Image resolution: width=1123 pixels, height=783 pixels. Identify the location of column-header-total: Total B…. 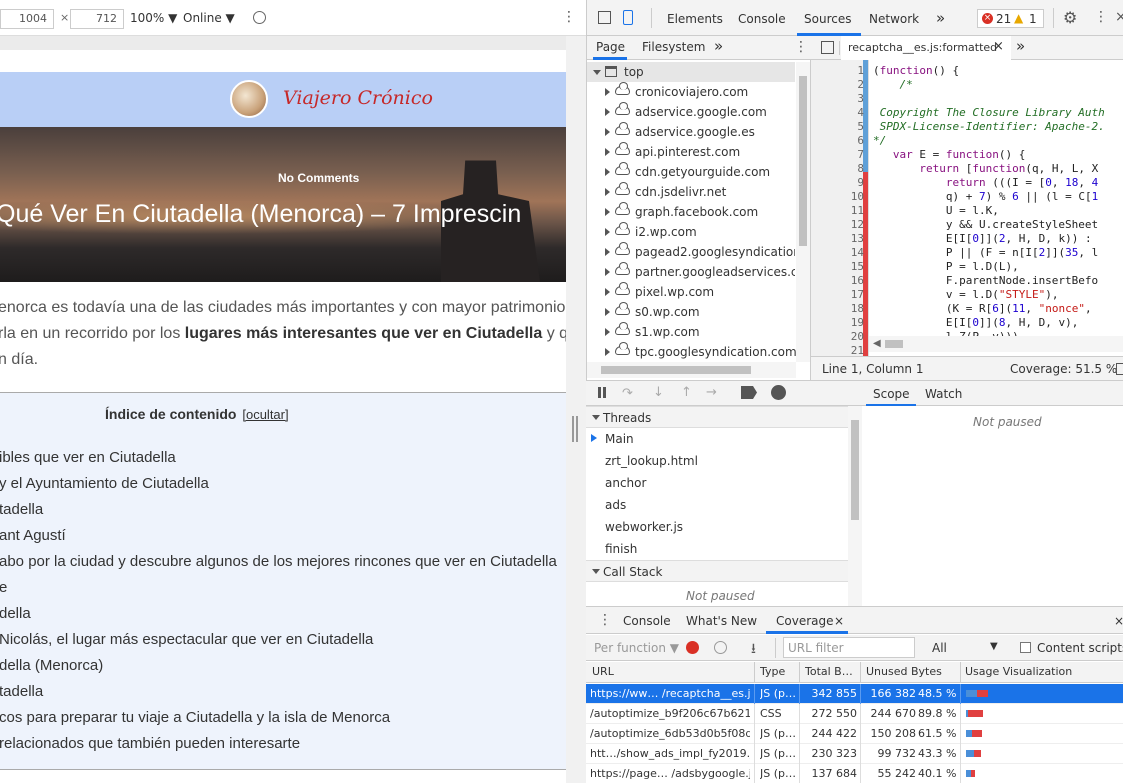
(833, 671).